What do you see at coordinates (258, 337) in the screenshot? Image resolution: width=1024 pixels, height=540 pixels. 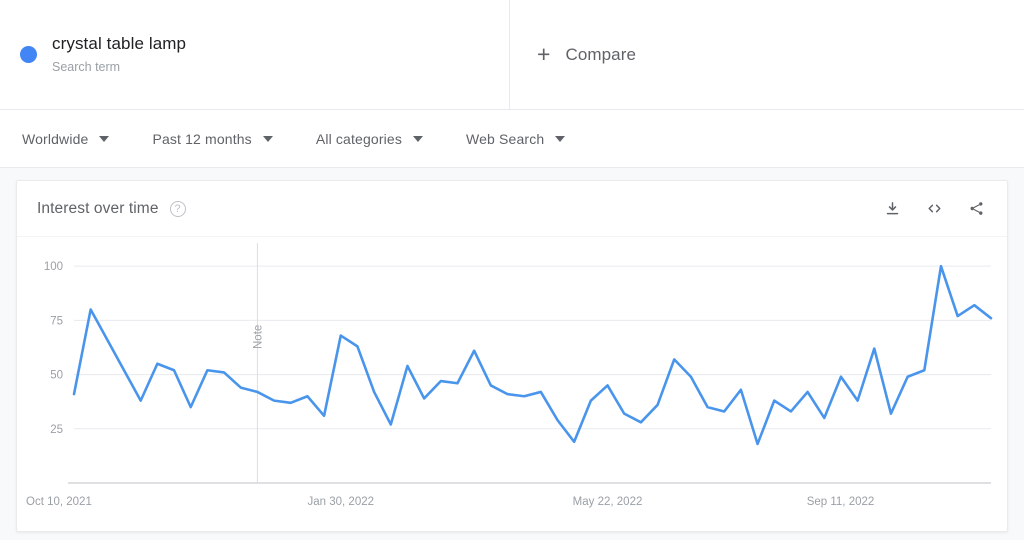 I see `svg-text: Note` at bounding box center [258, 337].